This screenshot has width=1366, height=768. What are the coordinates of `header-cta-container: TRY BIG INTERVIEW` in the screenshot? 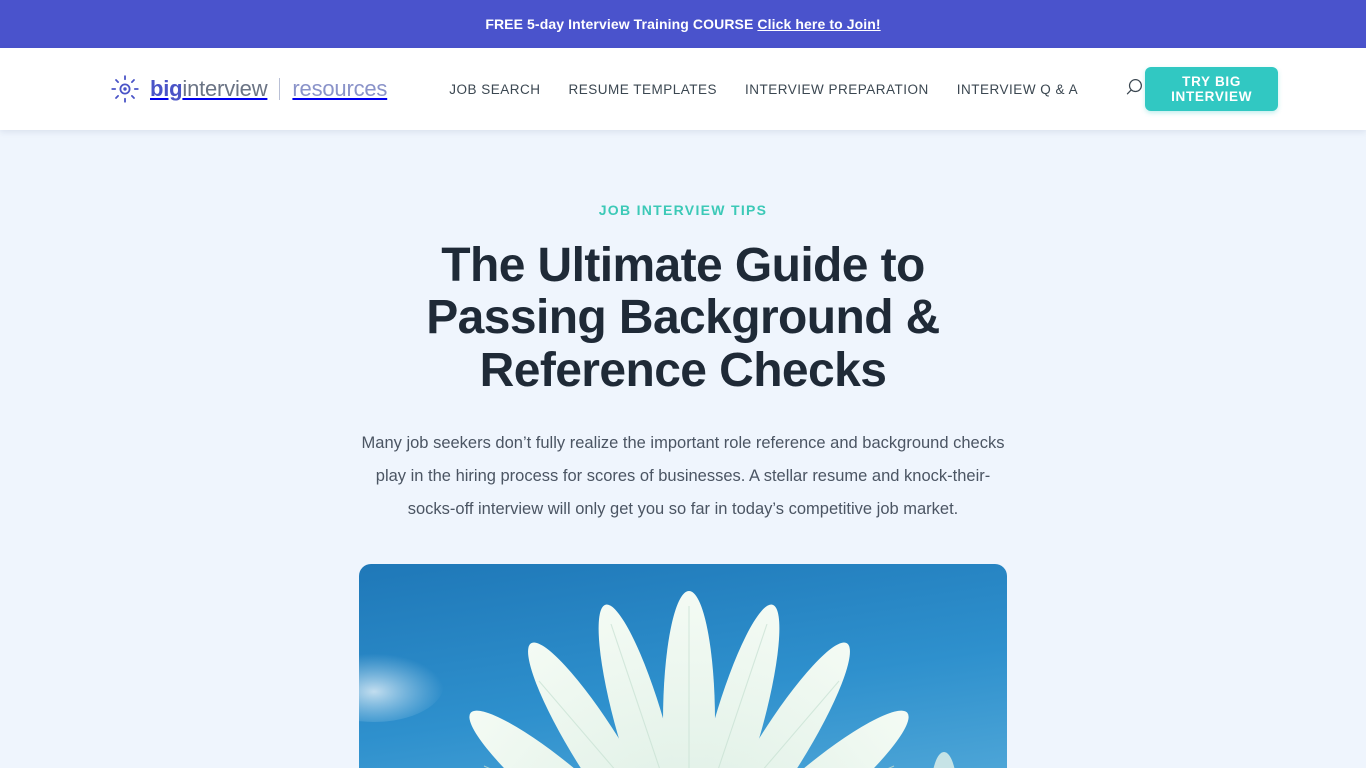 It's located at (1212, 89).